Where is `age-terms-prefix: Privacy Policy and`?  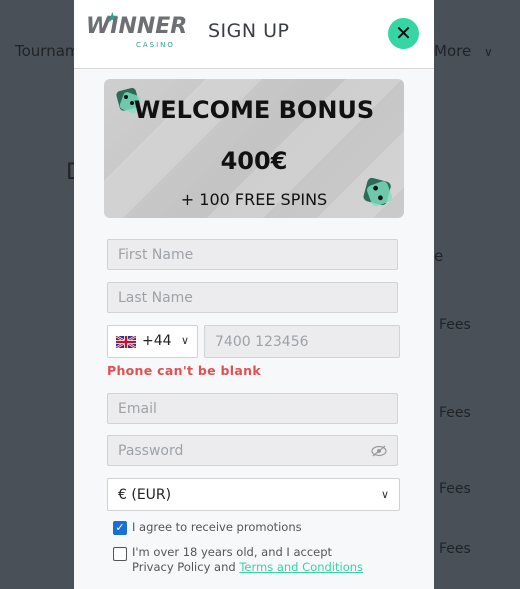 age-terms-prefix: Privacy Policy and is located at coordinates (186, 567).